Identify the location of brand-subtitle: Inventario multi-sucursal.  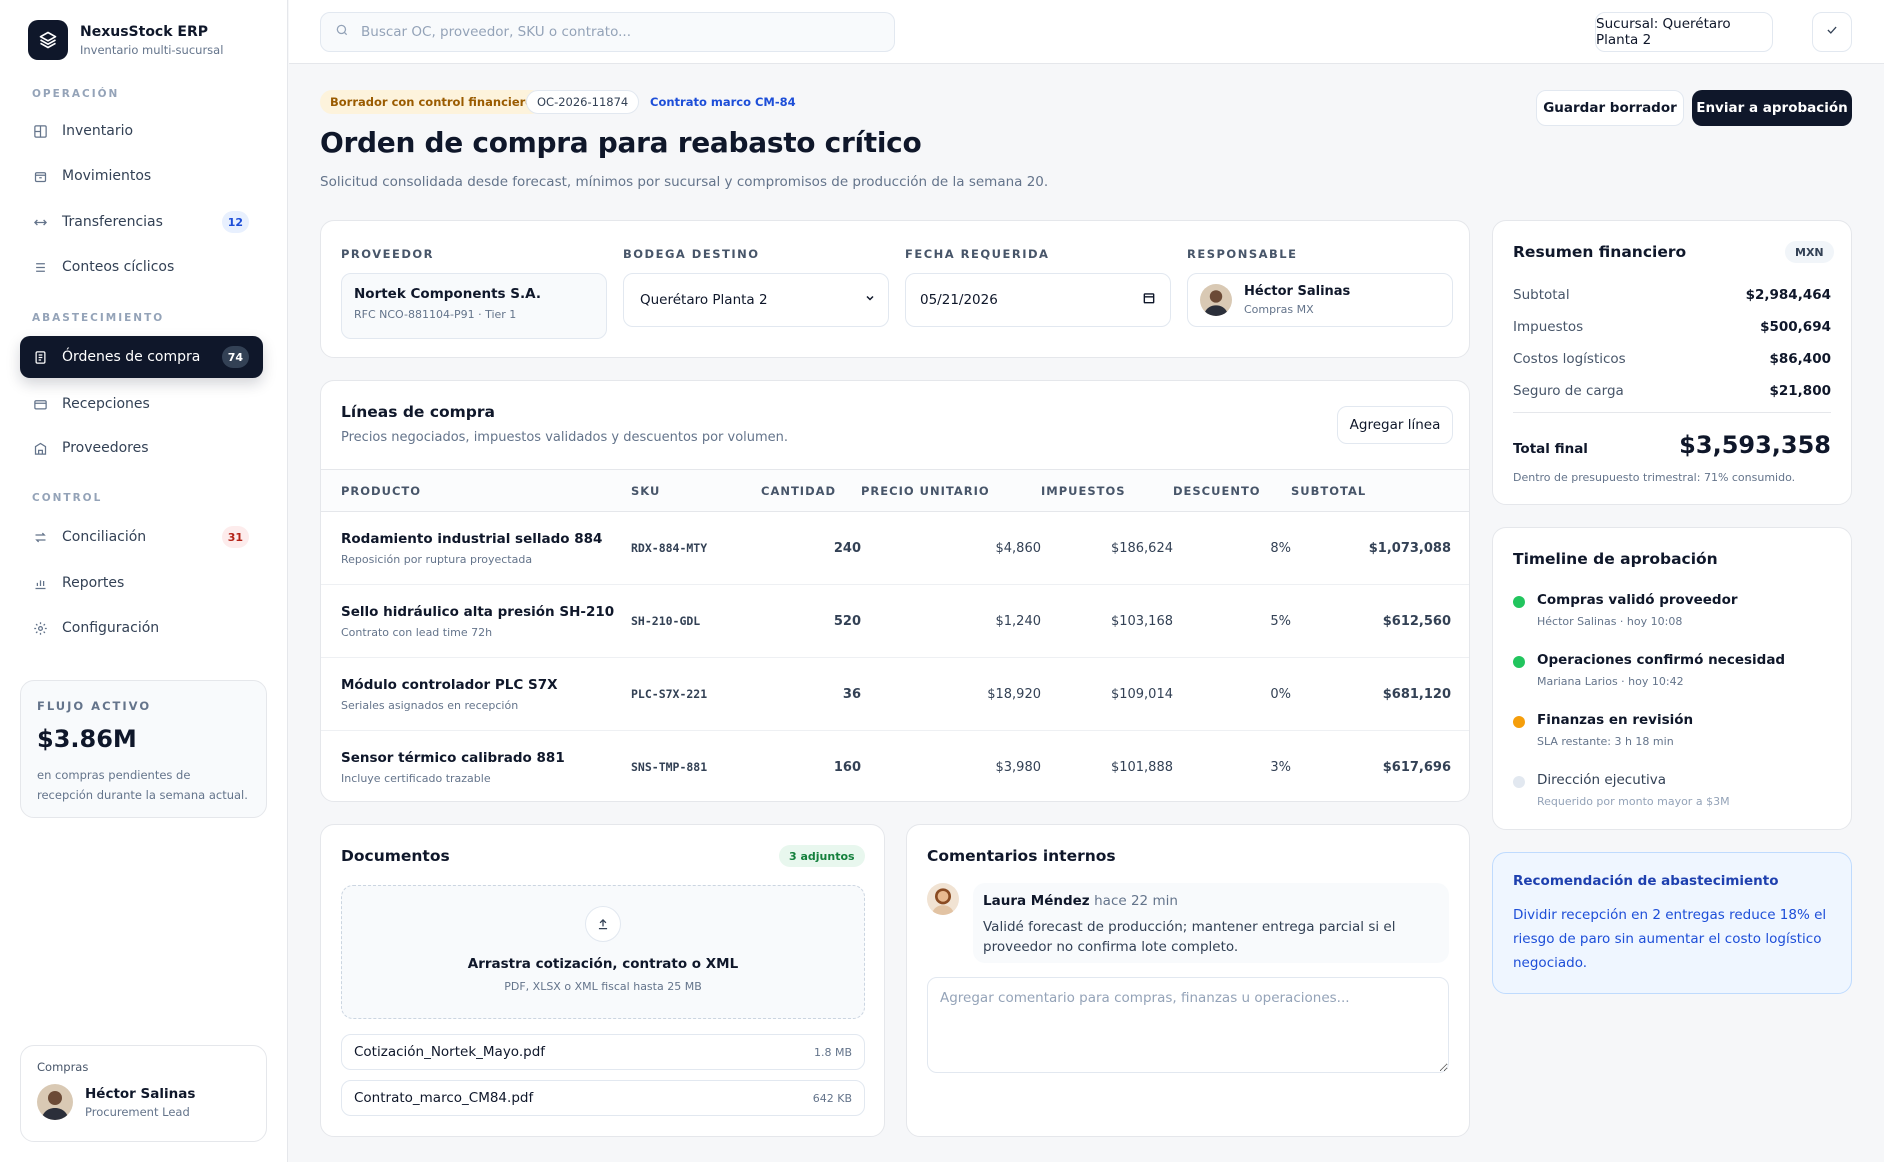
(152, 49).